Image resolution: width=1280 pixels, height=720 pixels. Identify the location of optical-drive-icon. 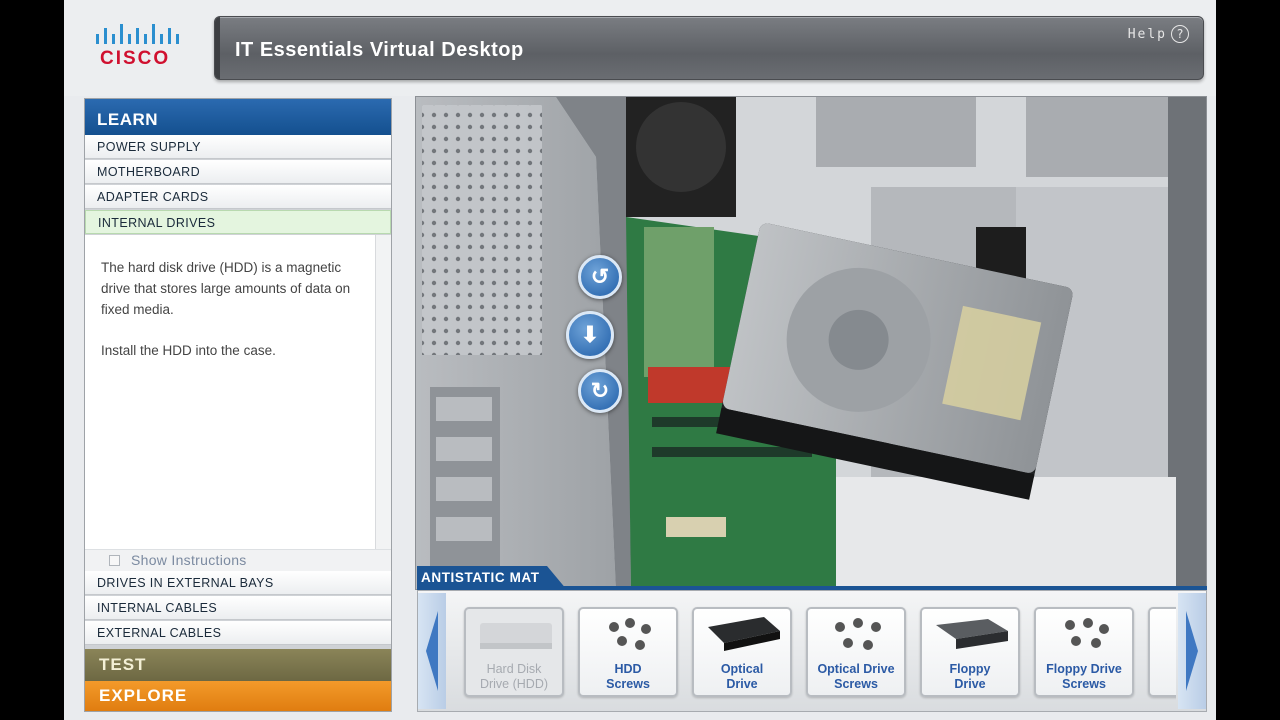
(744, 634).